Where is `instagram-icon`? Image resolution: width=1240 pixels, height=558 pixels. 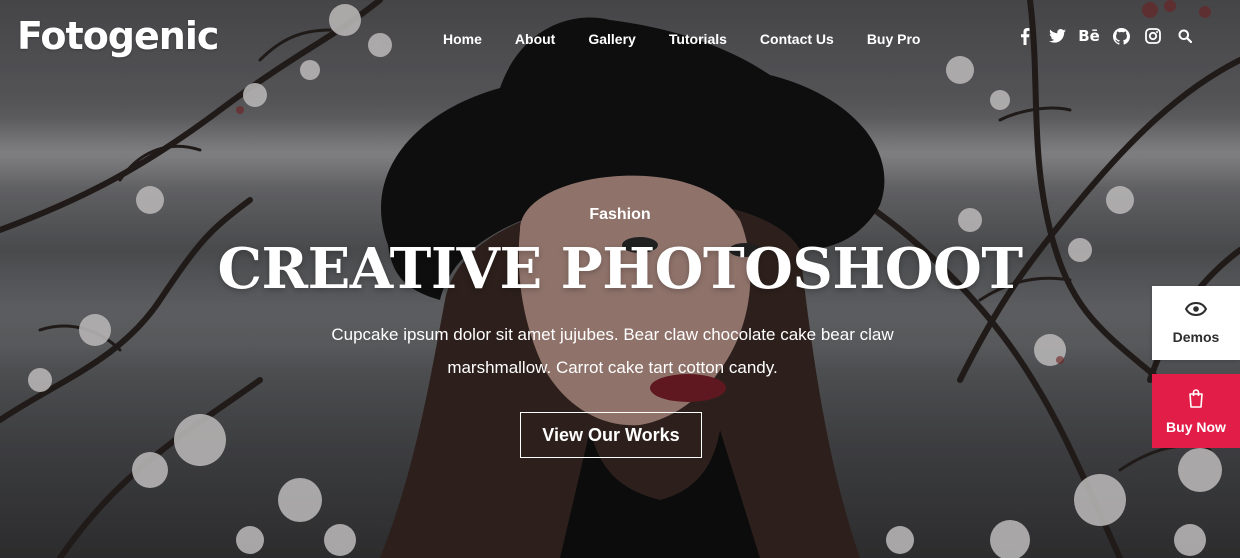 instagram-icon is located at coordinates (1153, 36).